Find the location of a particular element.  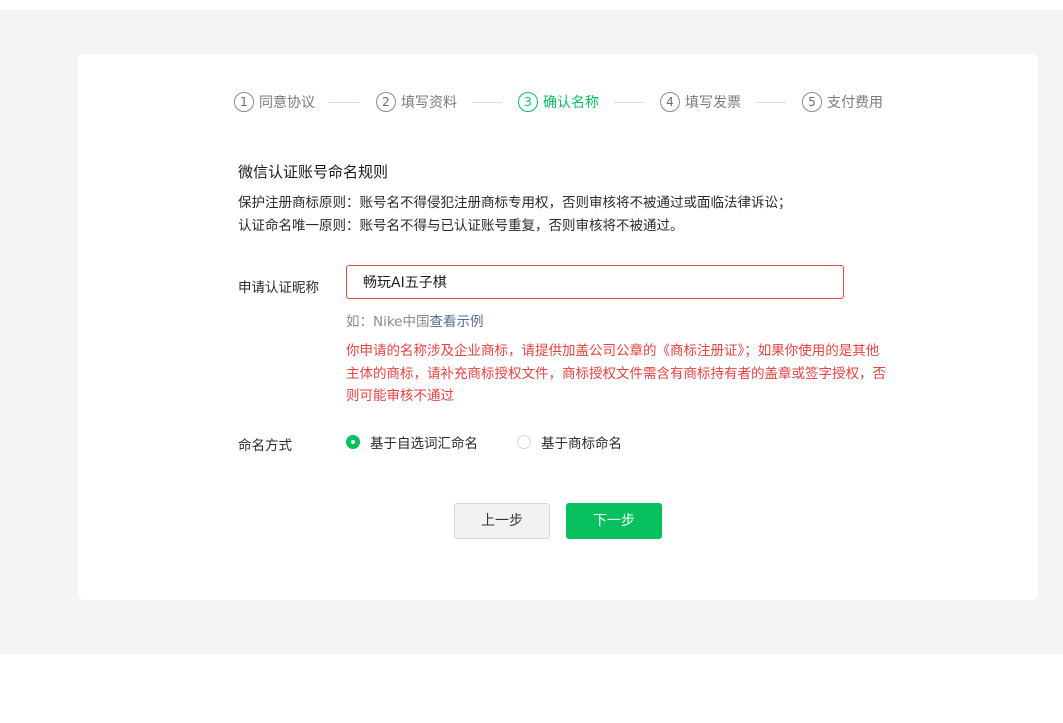

step-number: 5 is located at coordinates (812, 102).